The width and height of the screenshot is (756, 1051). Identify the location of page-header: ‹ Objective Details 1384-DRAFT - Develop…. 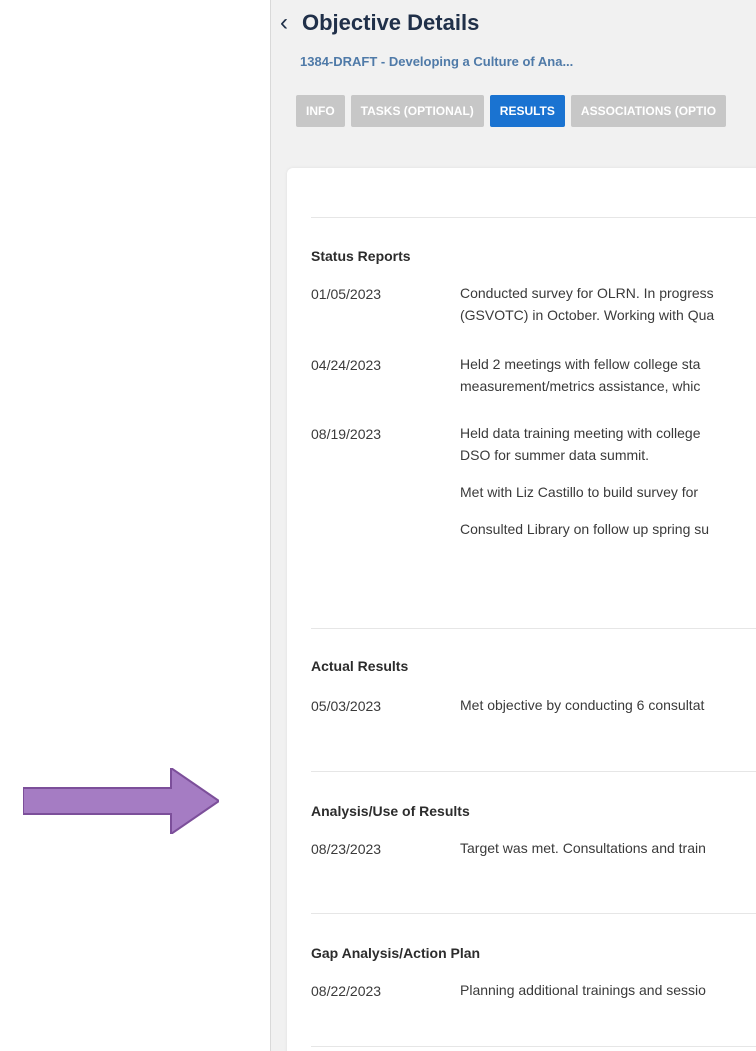
(513, 74).